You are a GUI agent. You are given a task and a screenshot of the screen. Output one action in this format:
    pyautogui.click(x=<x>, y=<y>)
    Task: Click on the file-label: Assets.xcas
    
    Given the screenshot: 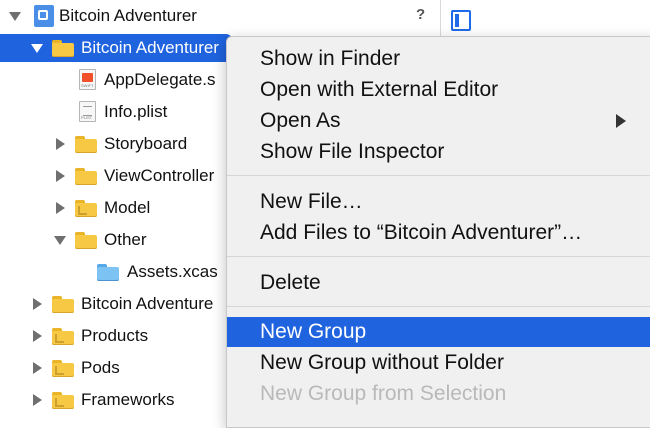 What is the action you would take?
    pyautogui.click(x=172, y=271)
    